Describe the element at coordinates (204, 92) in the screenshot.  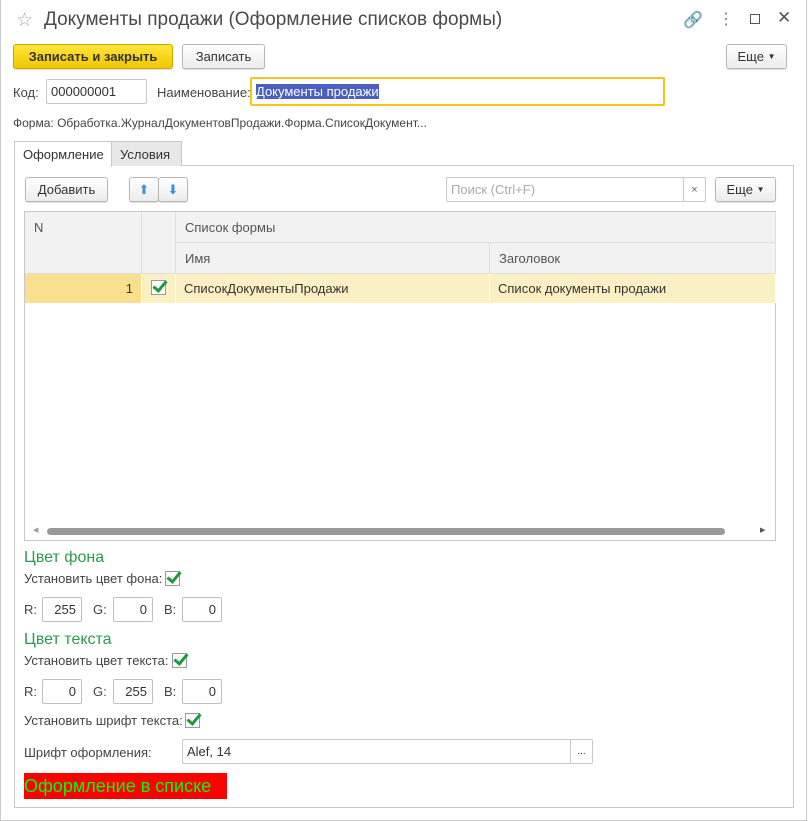
I see `name-label: Наименование:` at that location.